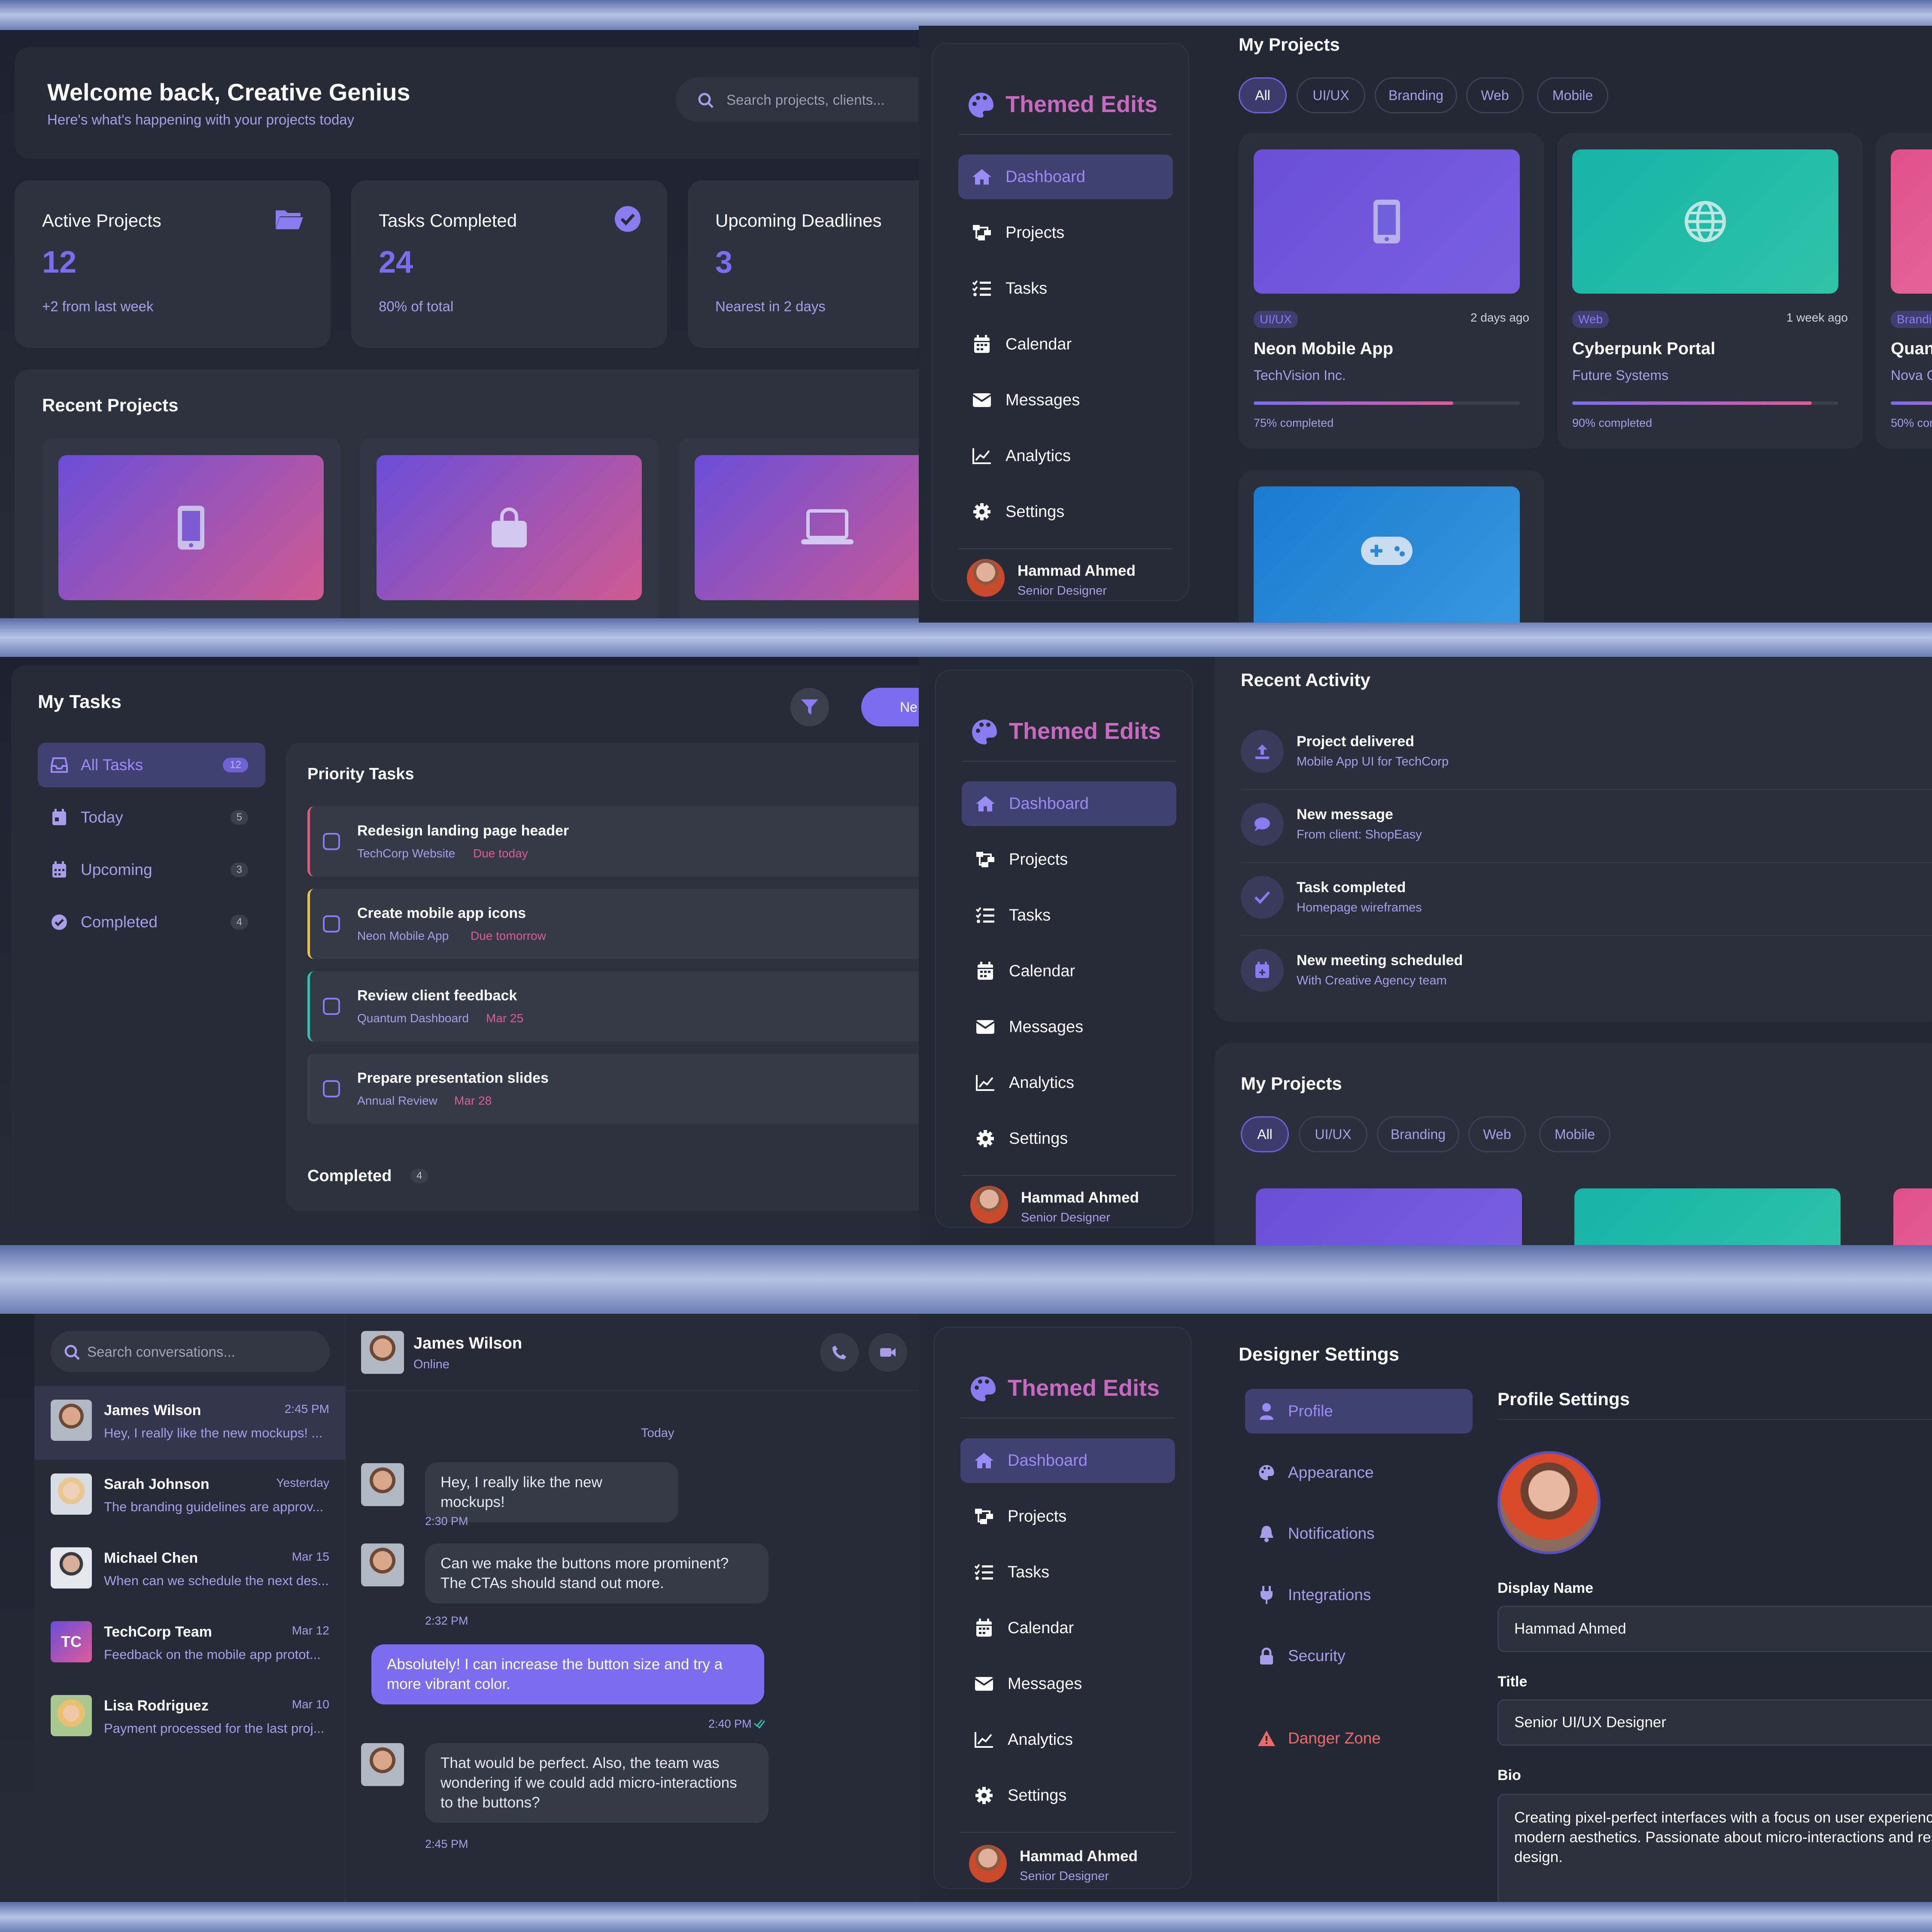  What do you see at coordinates (349, 1176) in the screenshot?
I see `completed-section-title: Completed` at bounding box center [349, 1176].